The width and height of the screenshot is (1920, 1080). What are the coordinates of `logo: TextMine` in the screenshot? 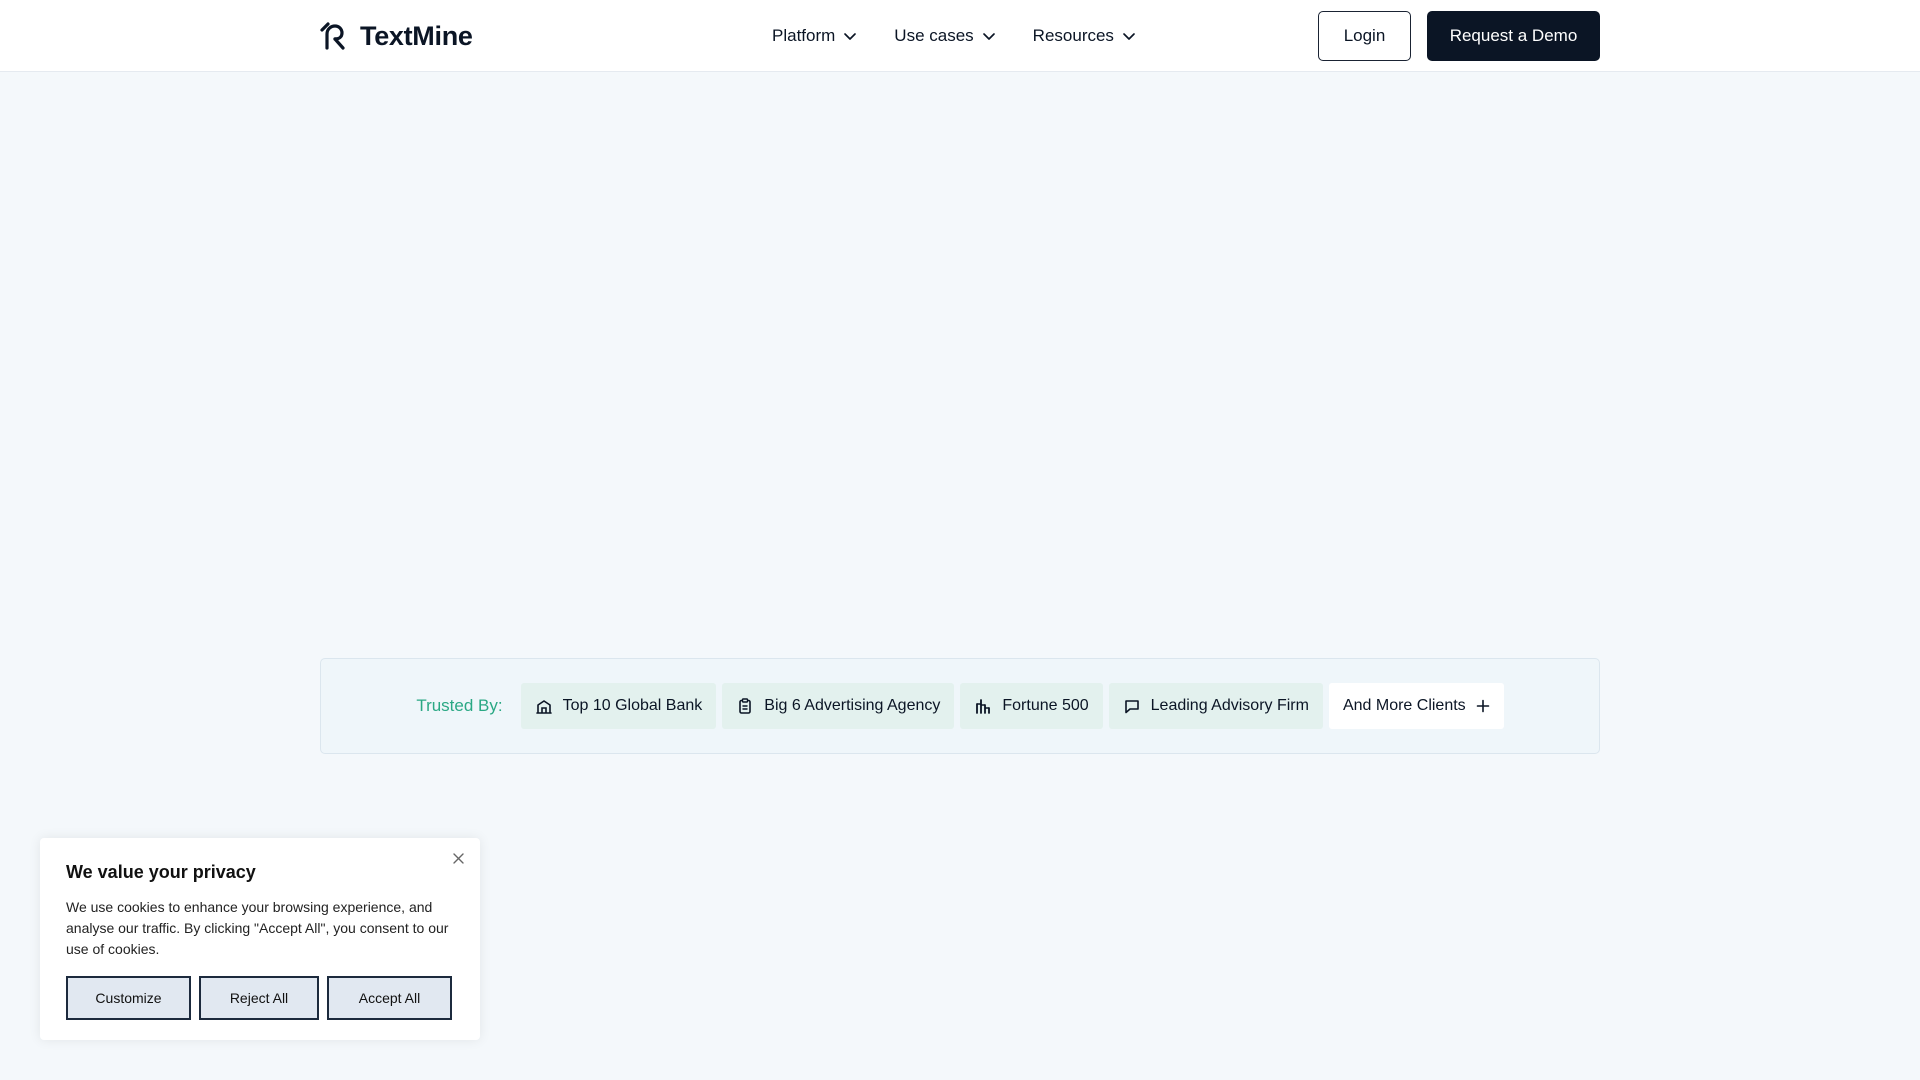 It's located at (396, 36).